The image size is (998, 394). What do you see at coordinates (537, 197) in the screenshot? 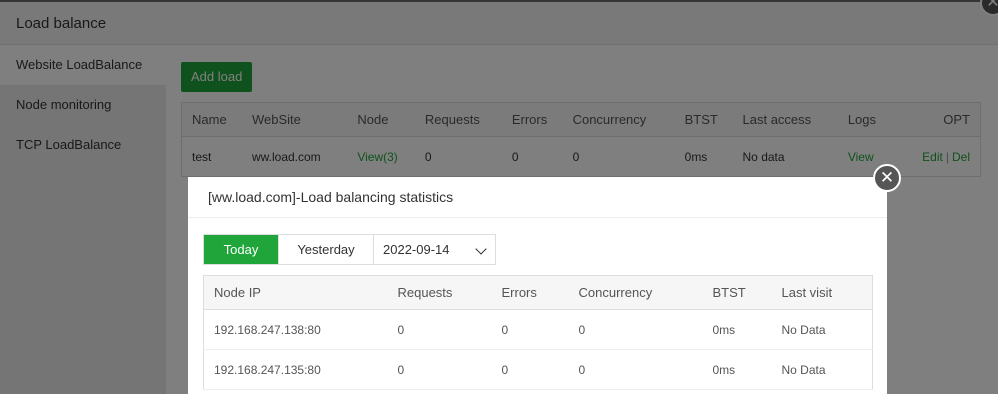
I see `popup-title: [ww.load.com]-Load balancing statistics` at bounding box center [537, 197].